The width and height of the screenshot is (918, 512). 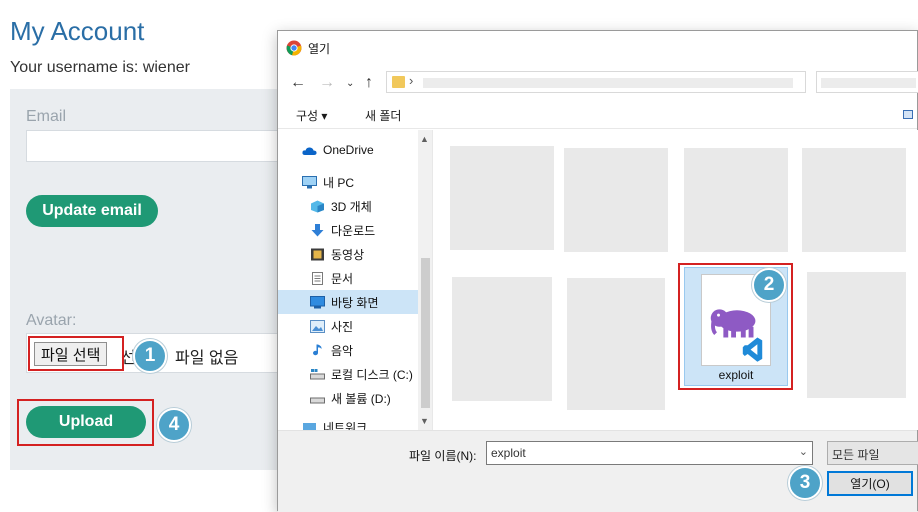 I want to click on pictures-icon, so click(x=317, y=326).